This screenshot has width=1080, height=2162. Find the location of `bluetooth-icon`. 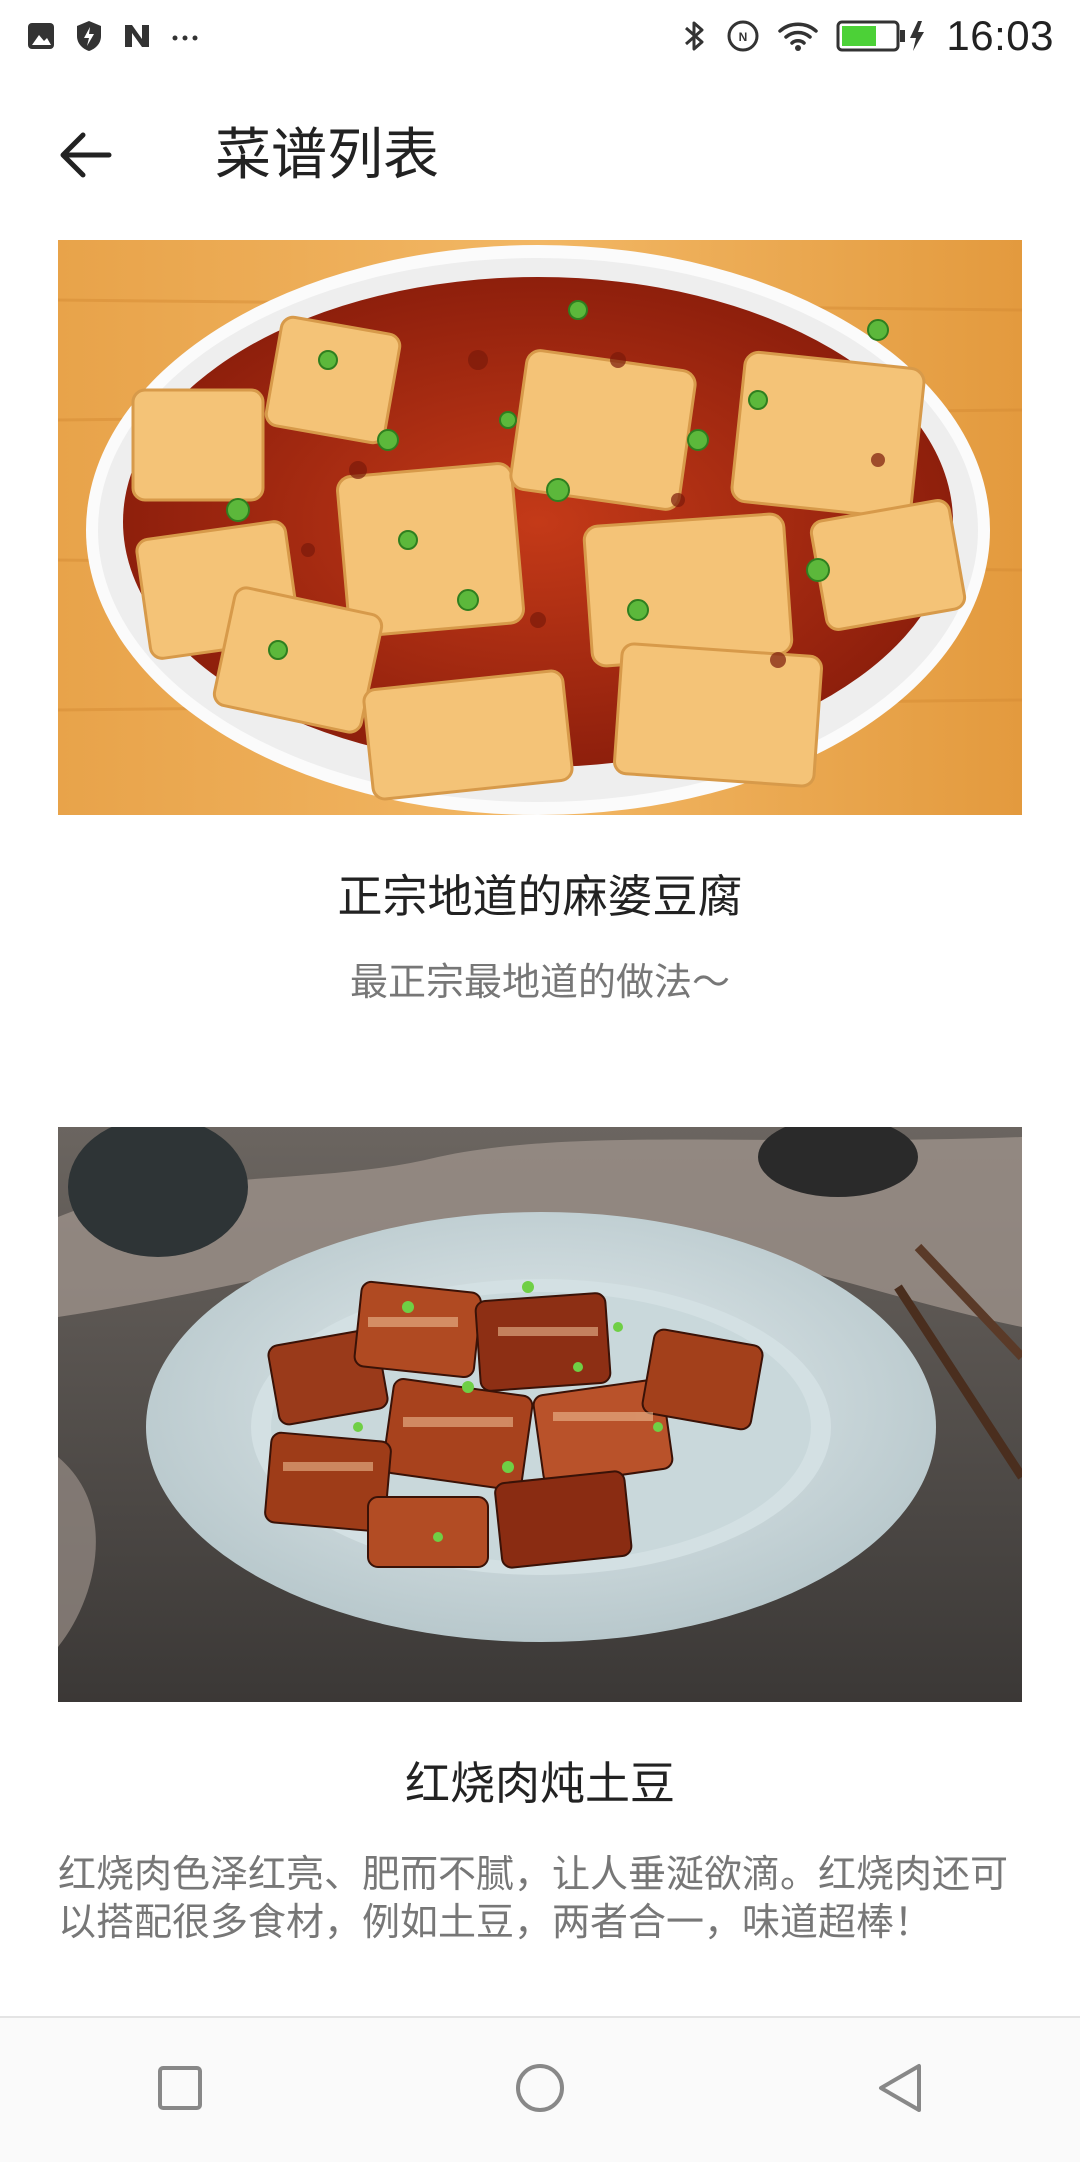

bluetooth-icon is located at coordinates (695, 36).